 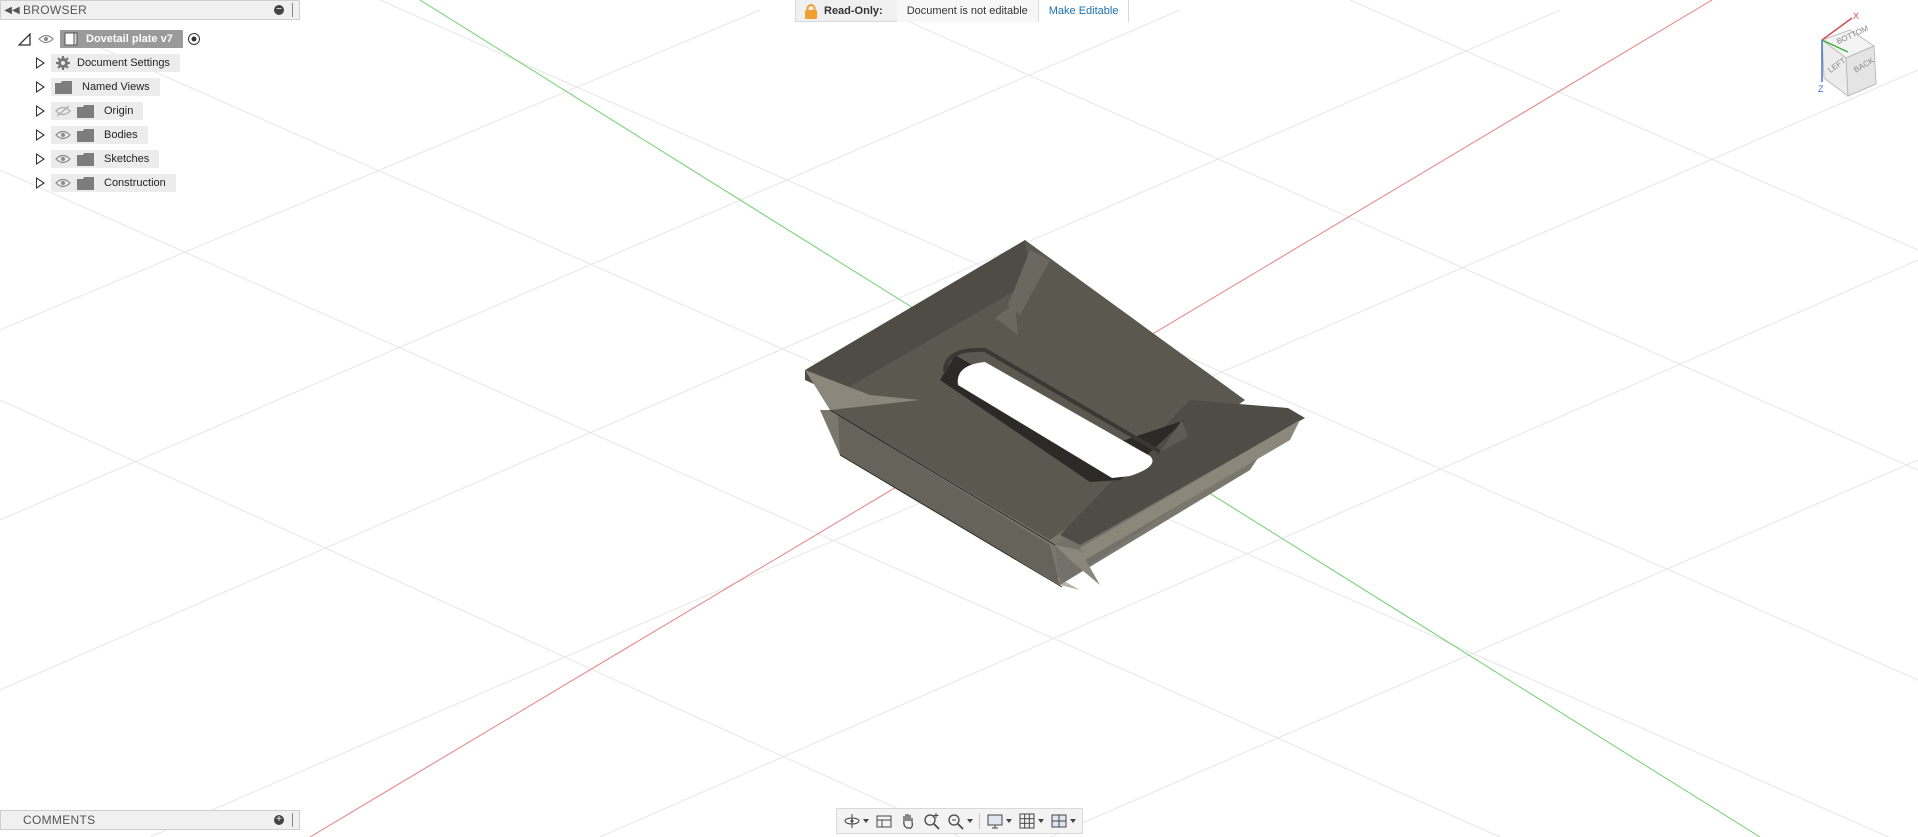 I want to click on component-icon, so click(x=71, y=39).